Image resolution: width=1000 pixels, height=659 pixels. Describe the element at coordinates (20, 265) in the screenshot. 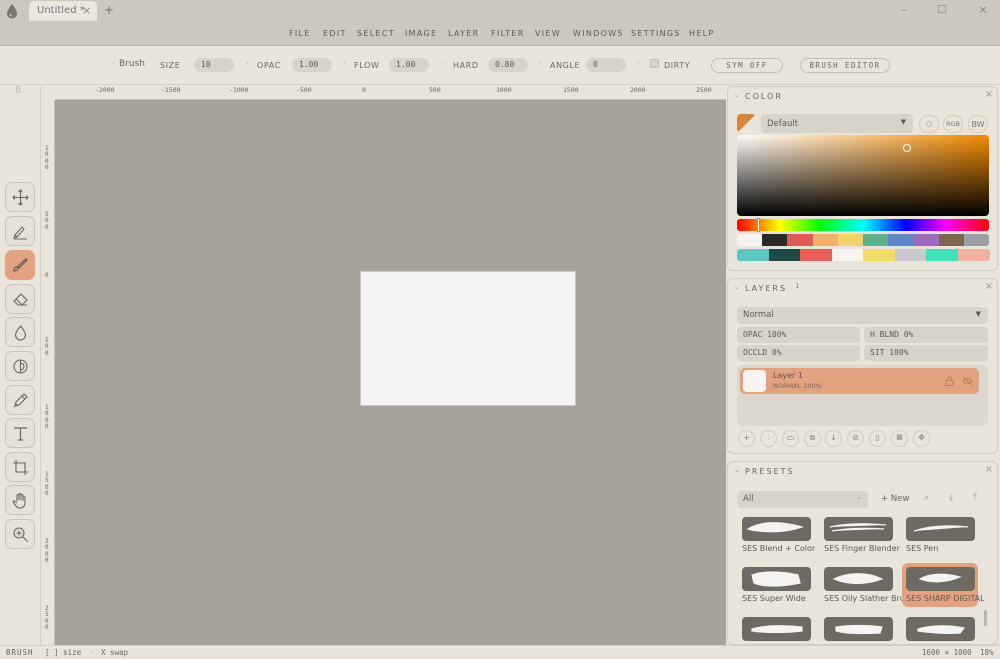

I see `brush-tool-button` at that location.